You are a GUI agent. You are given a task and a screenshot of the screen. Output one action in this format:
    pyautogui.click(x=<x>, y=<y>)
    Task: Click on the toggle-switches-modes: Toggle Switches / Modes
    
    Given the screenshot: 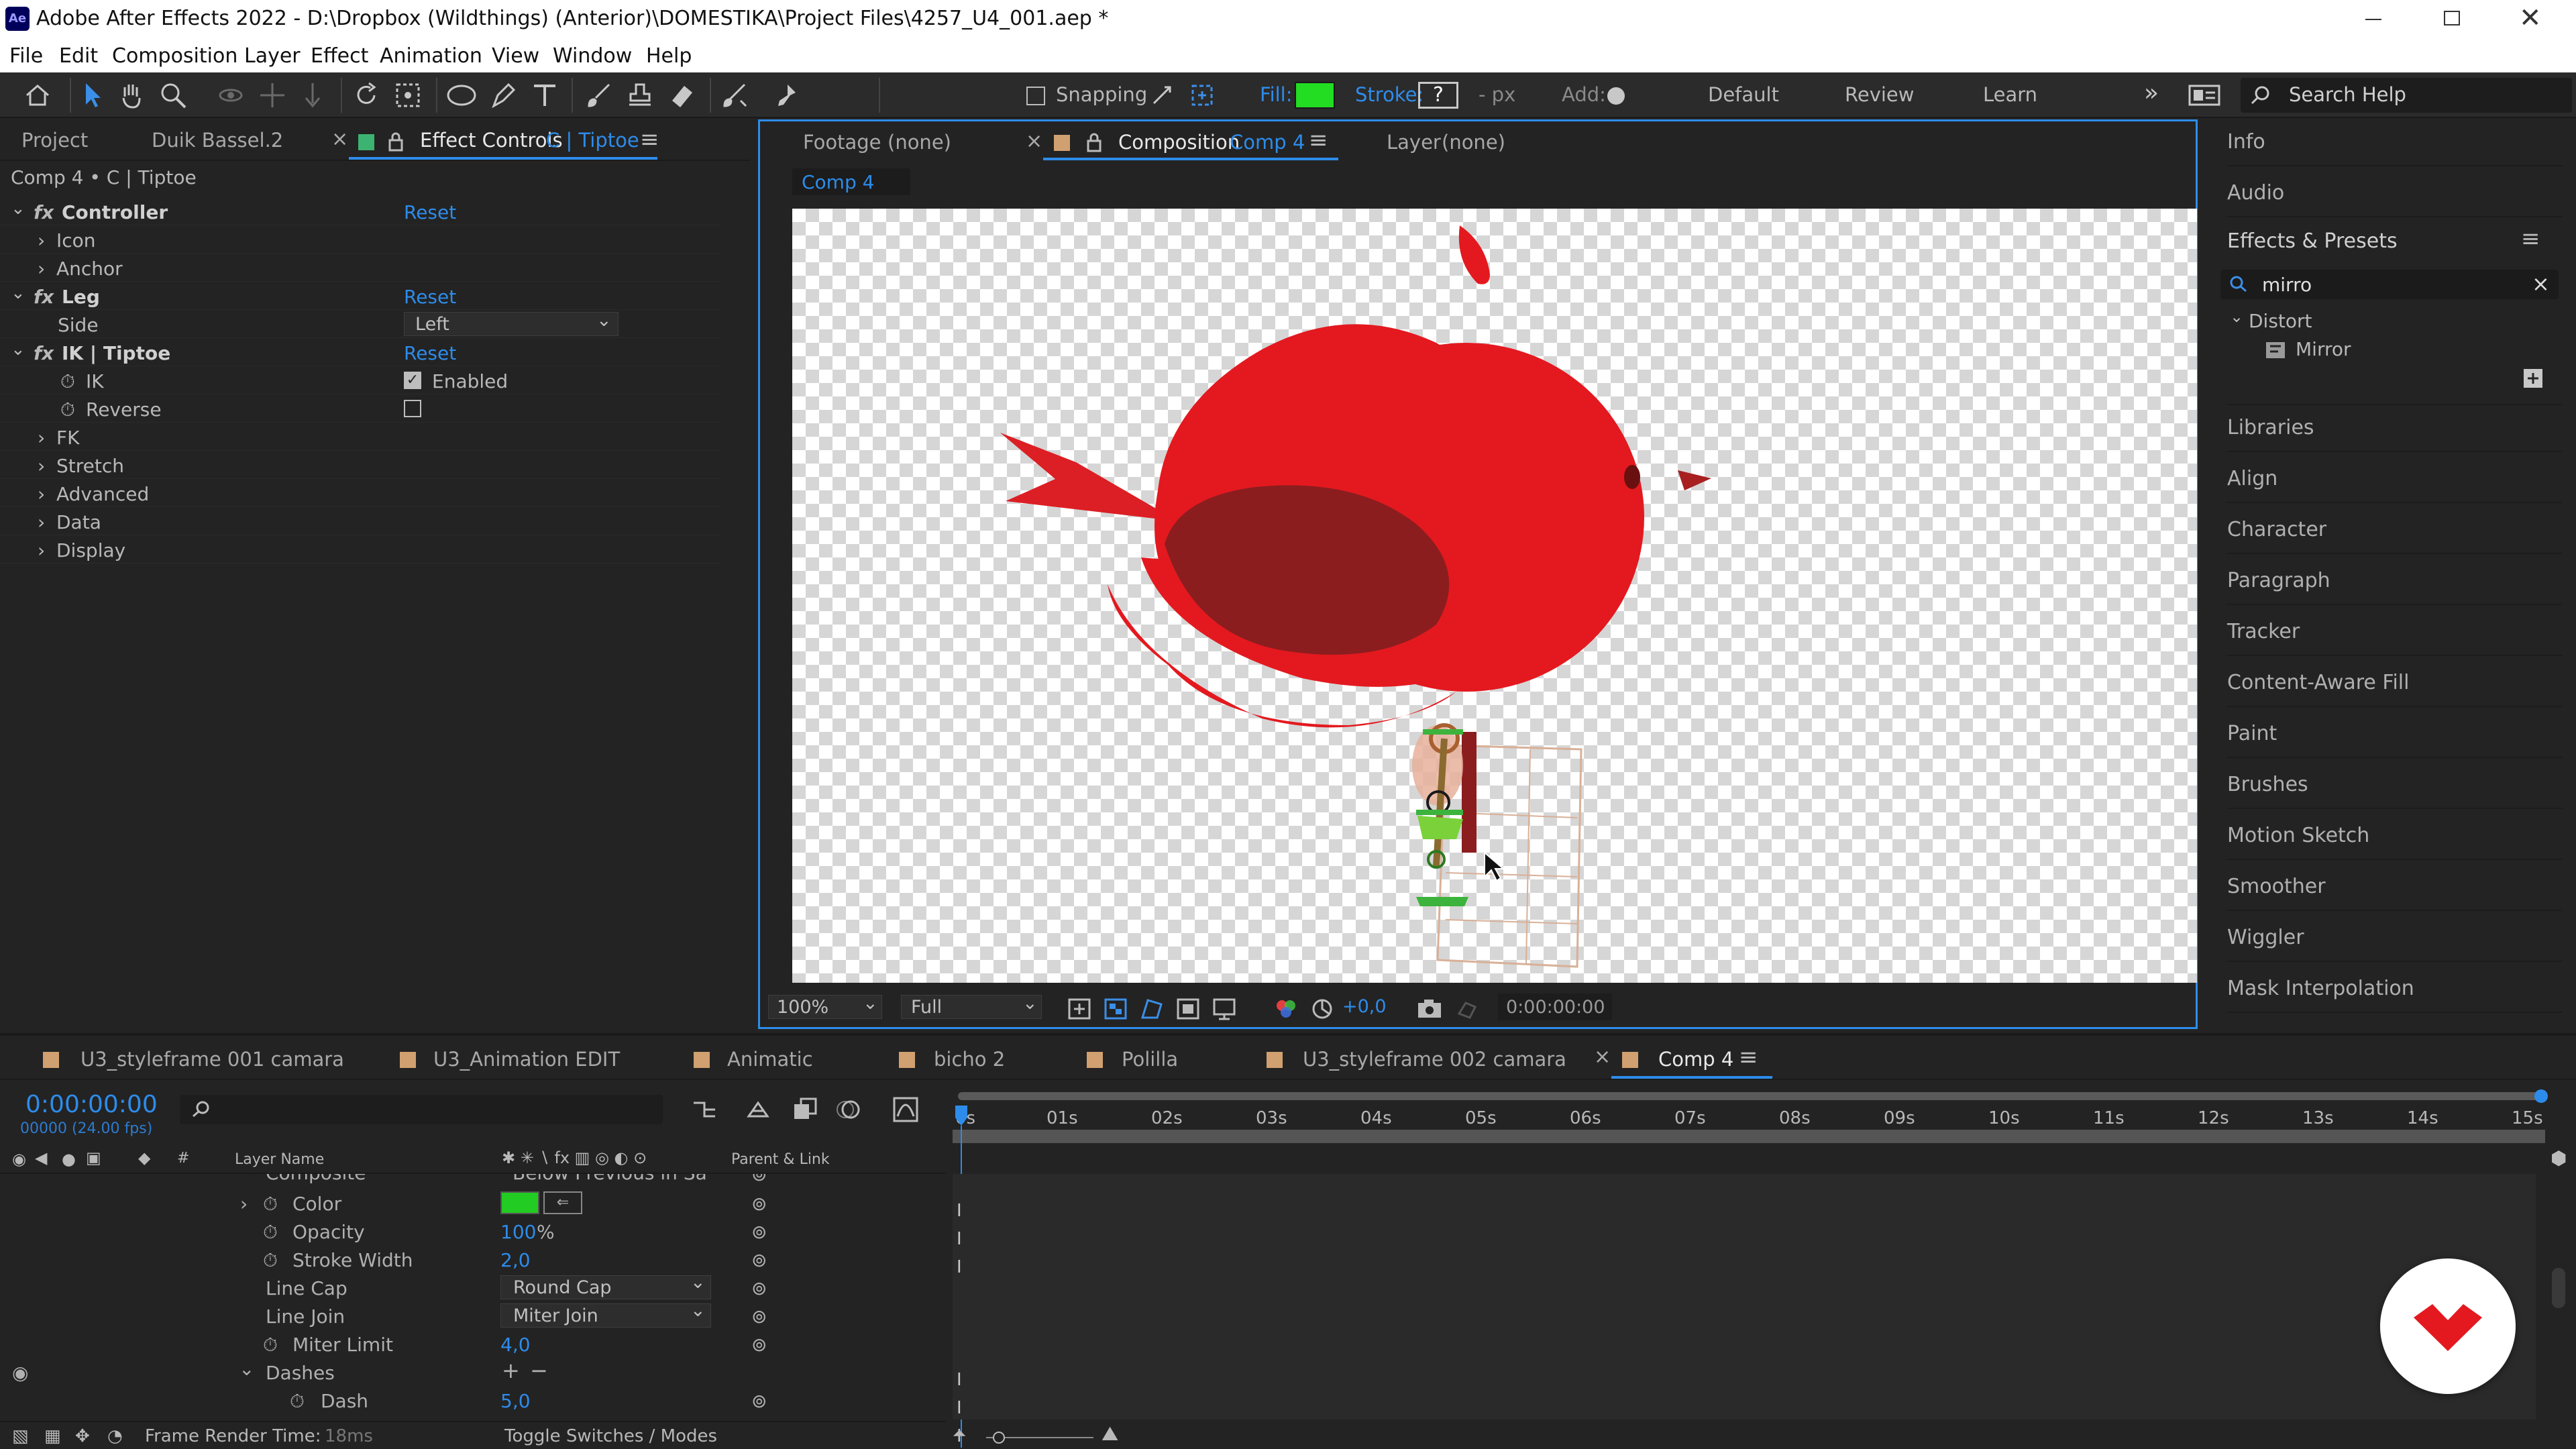 What is the action you would take?
    pyautogui.click(x=610, y=1436)
    